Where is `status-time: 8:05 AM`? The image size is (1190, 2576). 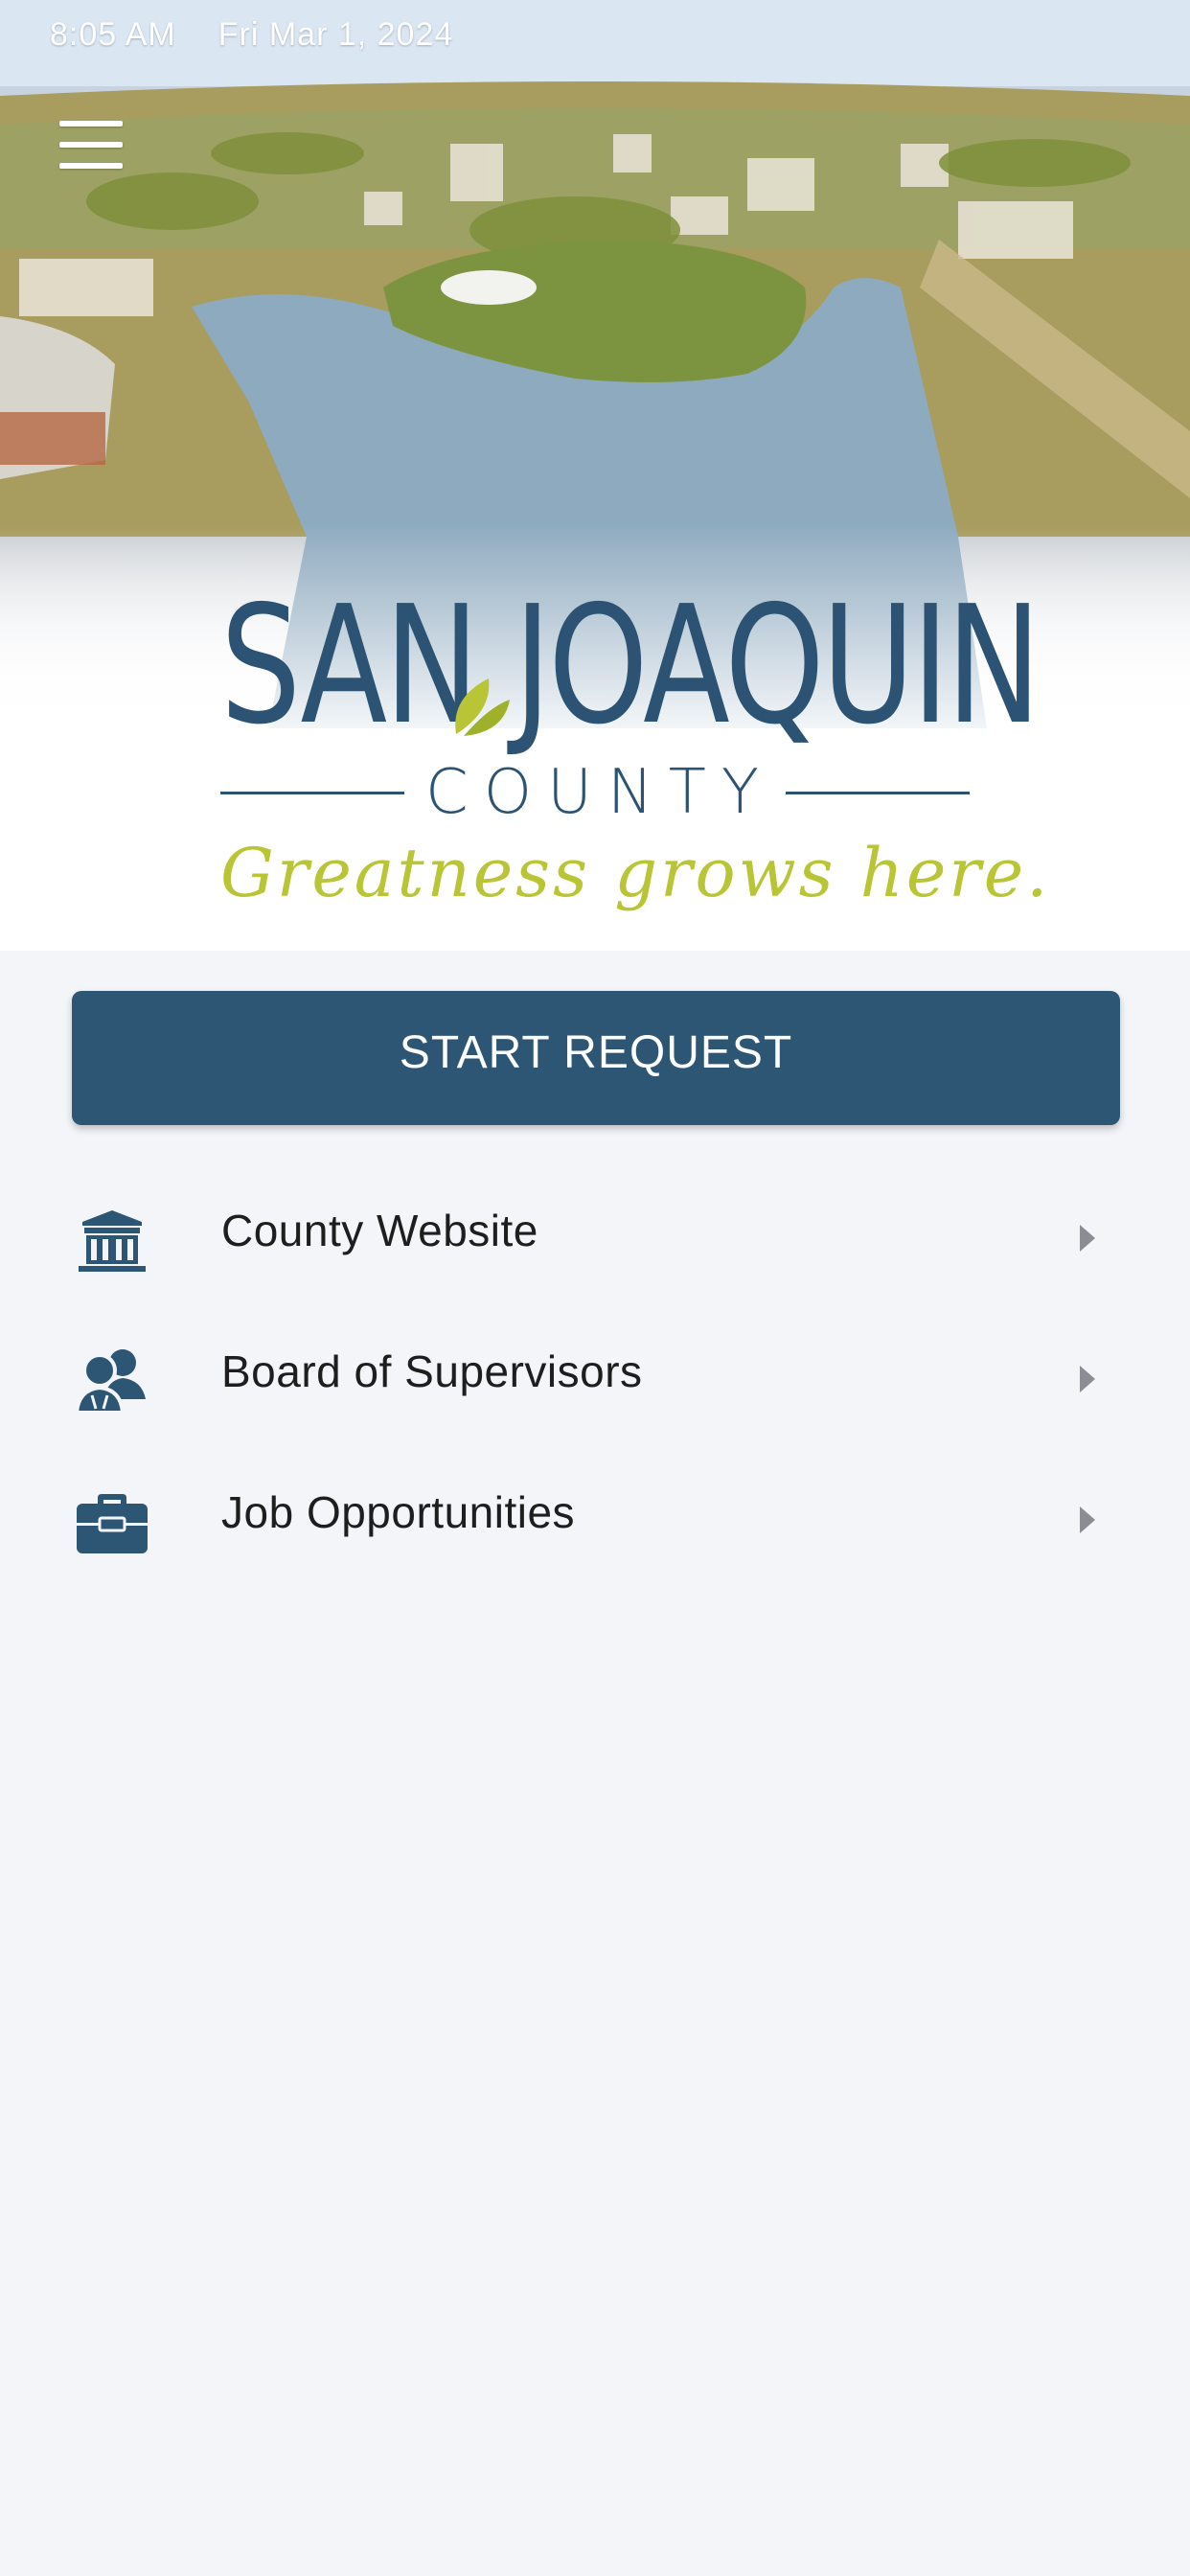
status-time: 8:05 AM is located at coordinates (113, 34).